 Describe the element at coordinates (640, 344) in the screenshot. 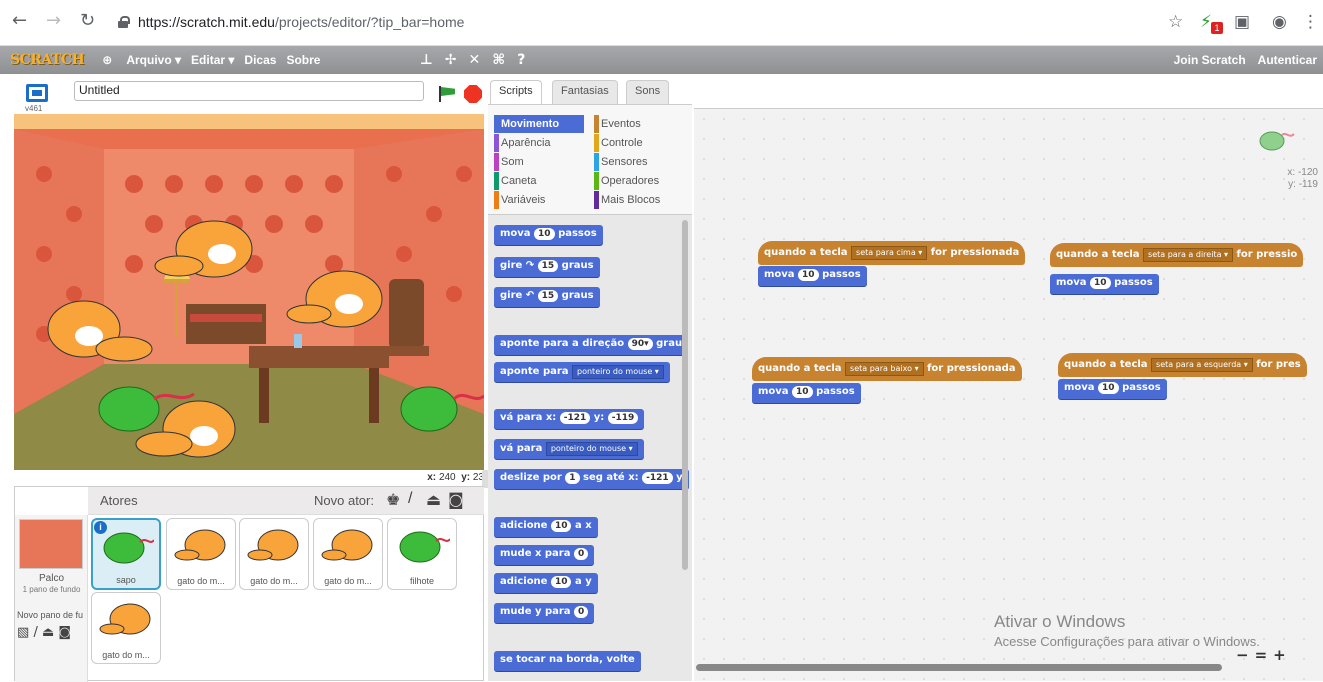

I see `block-input: 90▾` at that location.